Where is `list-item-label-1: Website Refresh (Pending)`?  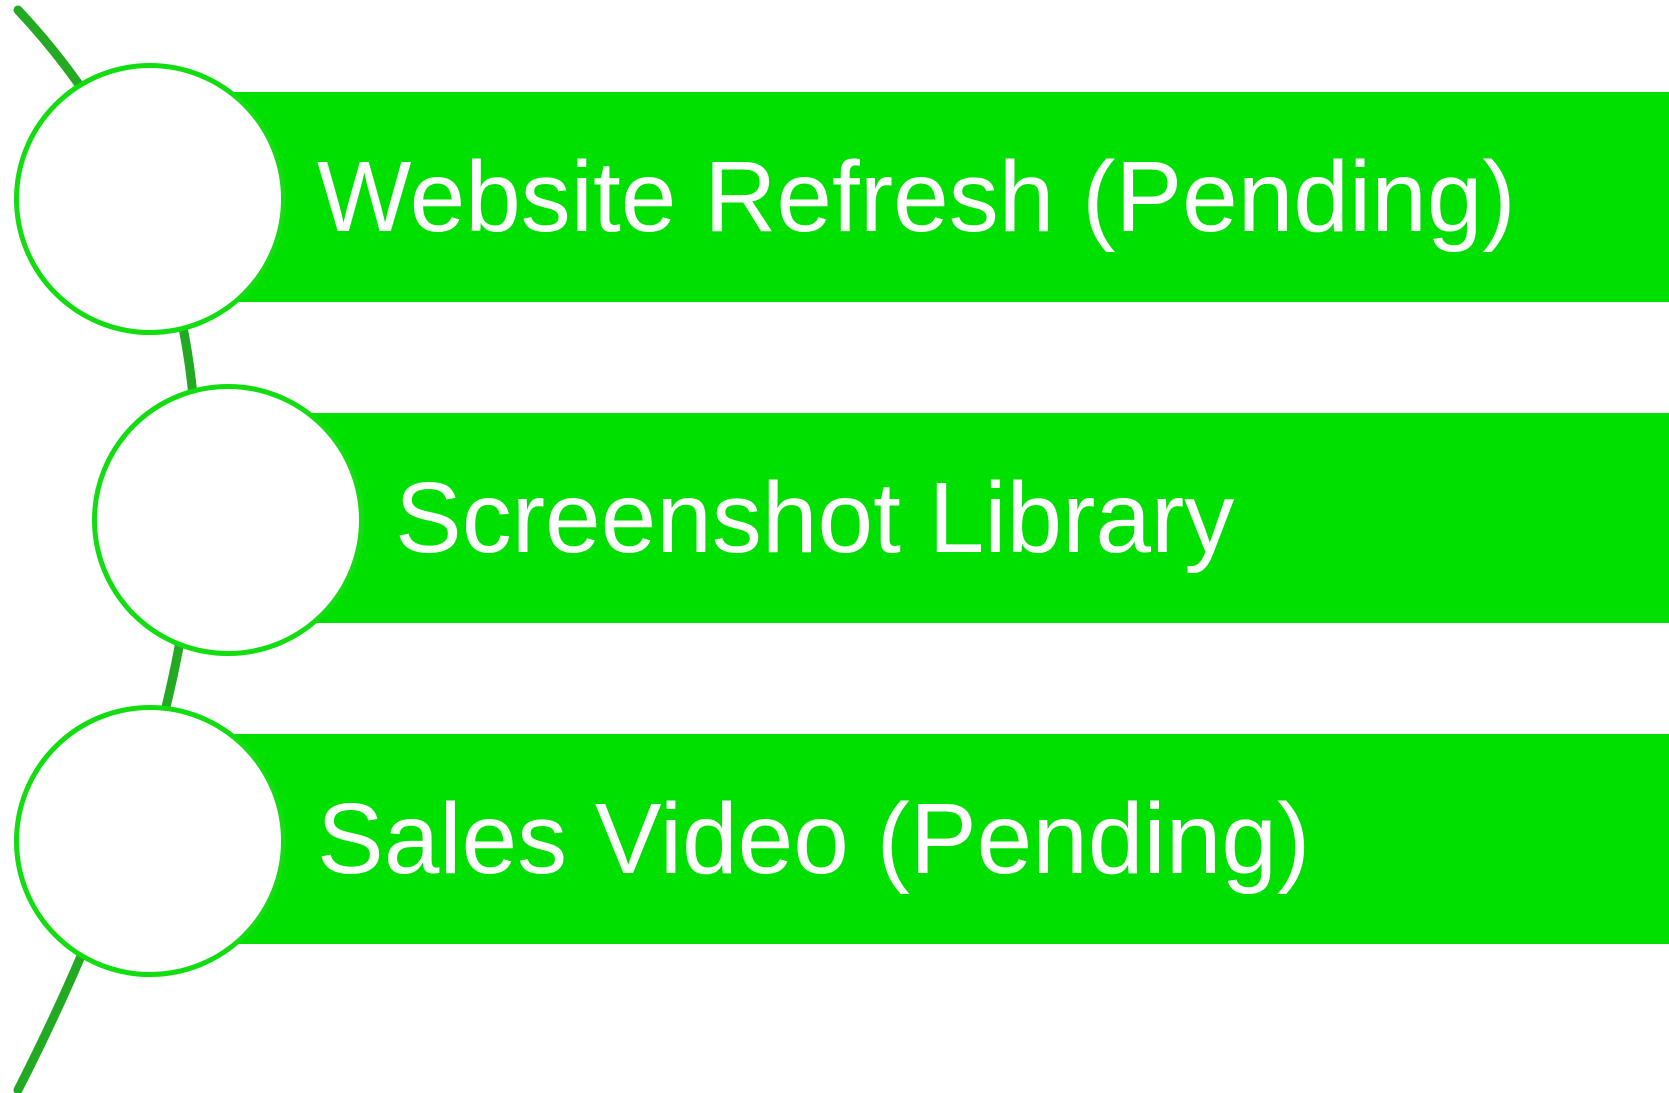 list-item-label-1: Website Refresh (Pending) is located at coordinates (916, 197).